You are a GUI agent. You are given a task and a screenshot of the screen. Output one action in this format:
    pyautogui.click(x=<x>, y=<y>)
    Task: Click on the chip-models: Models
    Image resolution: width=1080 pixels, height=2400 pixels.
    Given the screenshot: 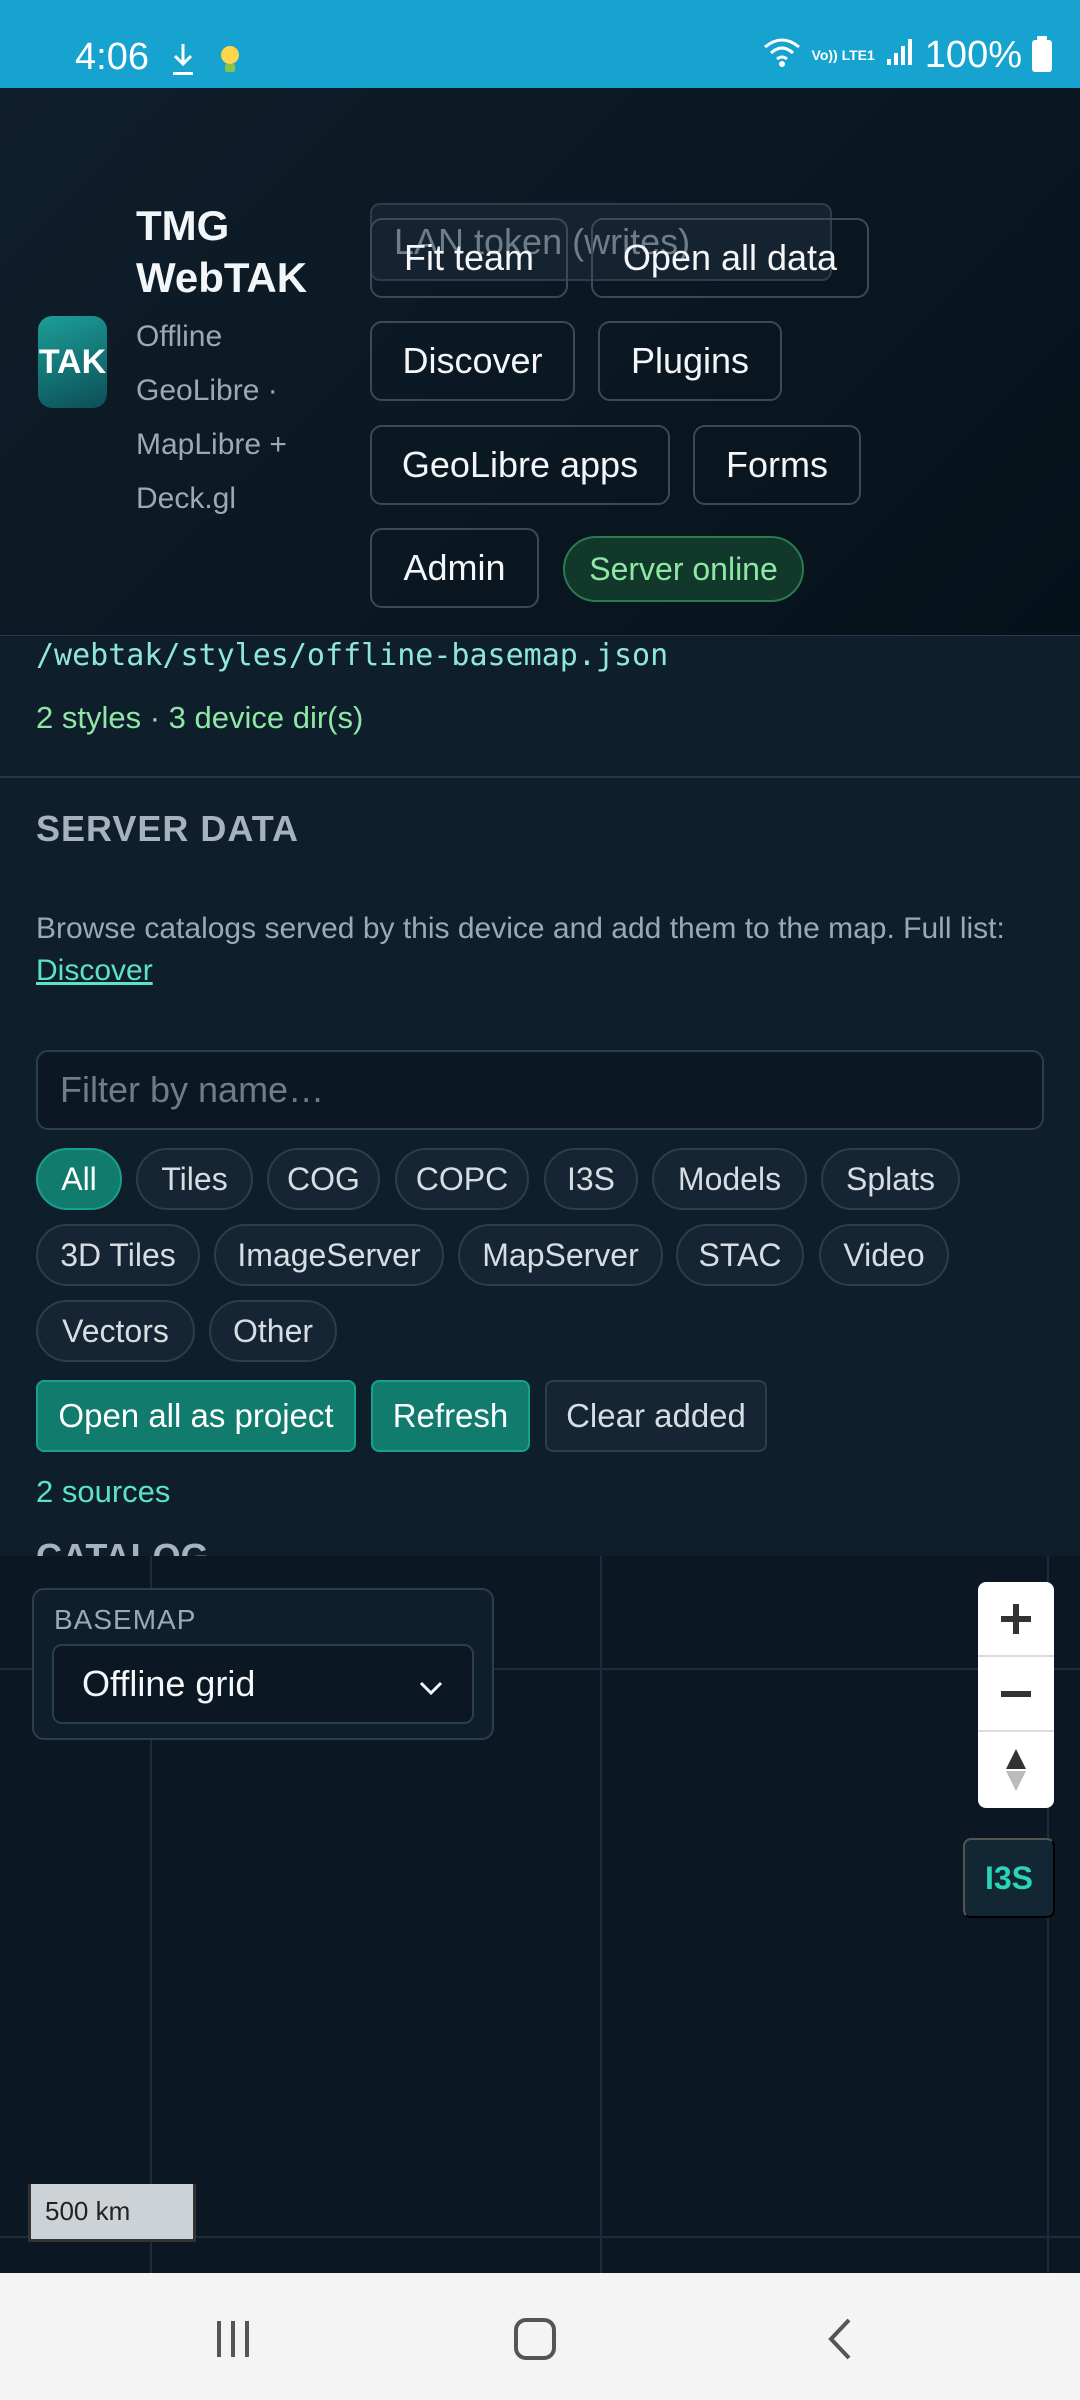 What is the action you would take?
    pyautogui.click(x=729, y=1179)
    